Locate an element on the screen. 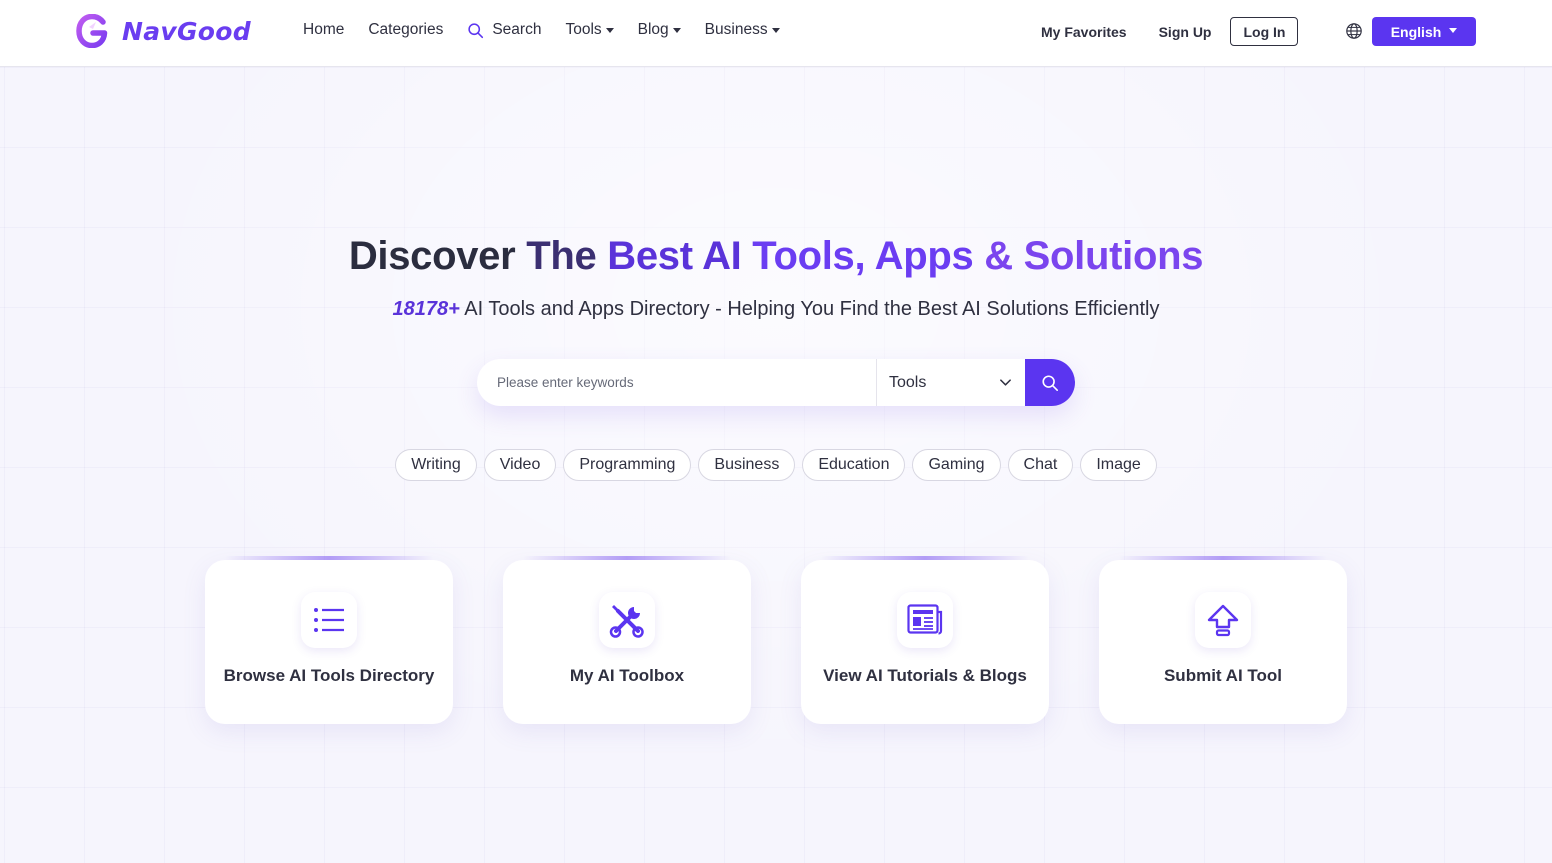 This screenshot has width=1552, height=863. language-dropdown-button: English is located at coordinates (1424, 31).